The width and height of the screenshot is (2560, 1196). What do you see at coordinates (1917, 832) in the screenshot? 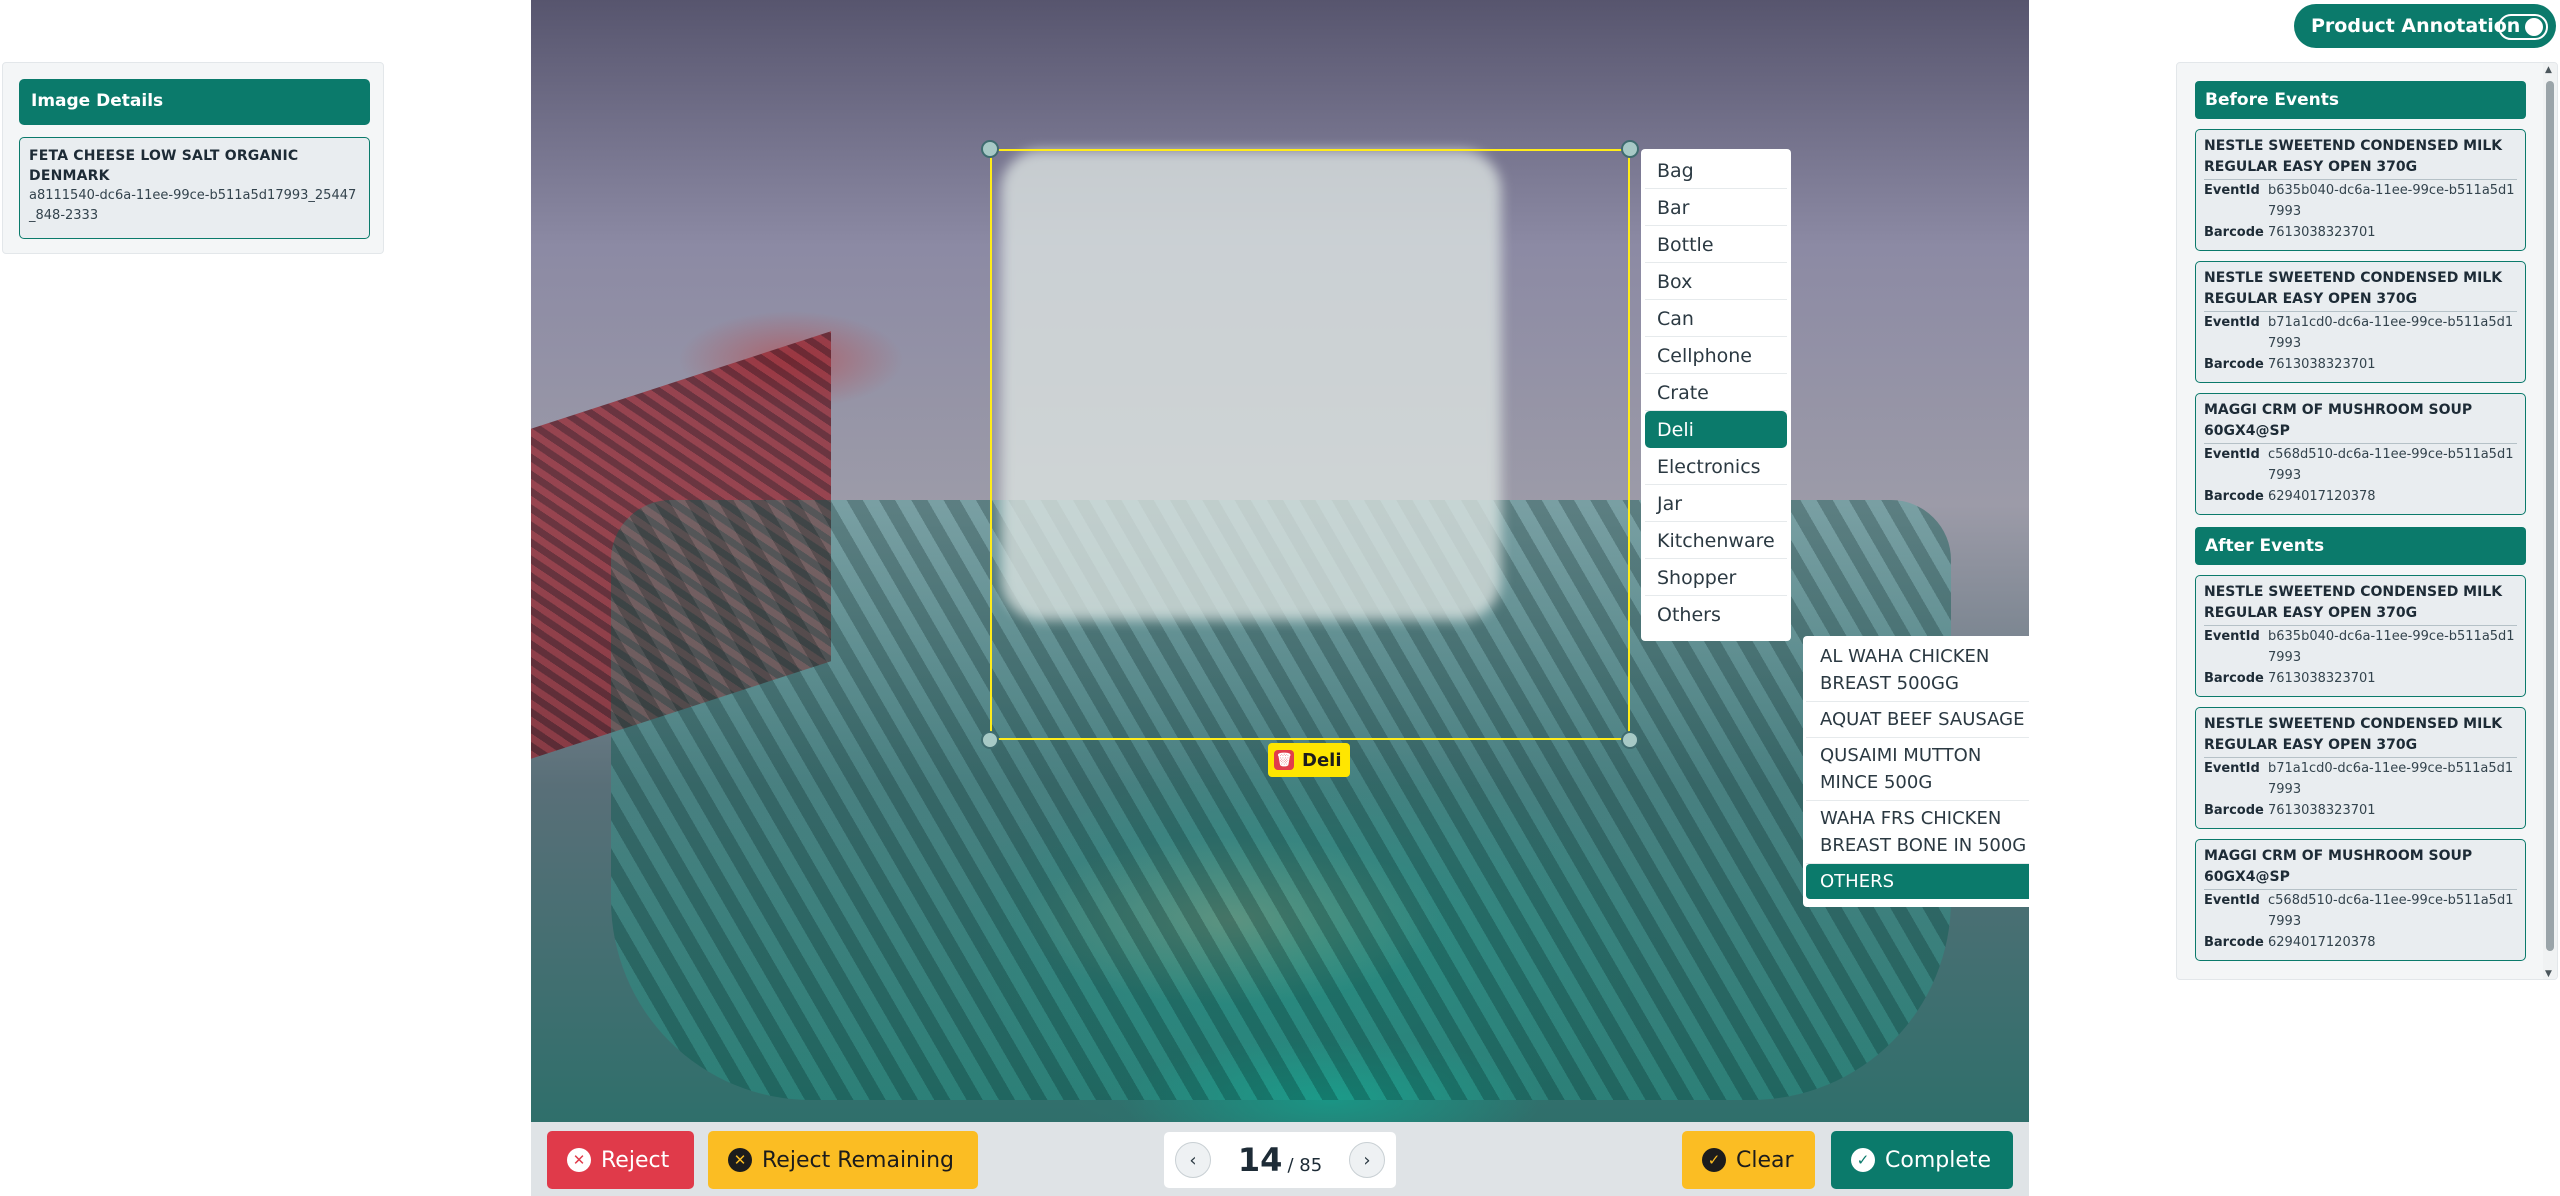
I see `product-item: WAHA FRS CHICKEN BREAST BONE IN 500G` at bounding box center [1917, 832].